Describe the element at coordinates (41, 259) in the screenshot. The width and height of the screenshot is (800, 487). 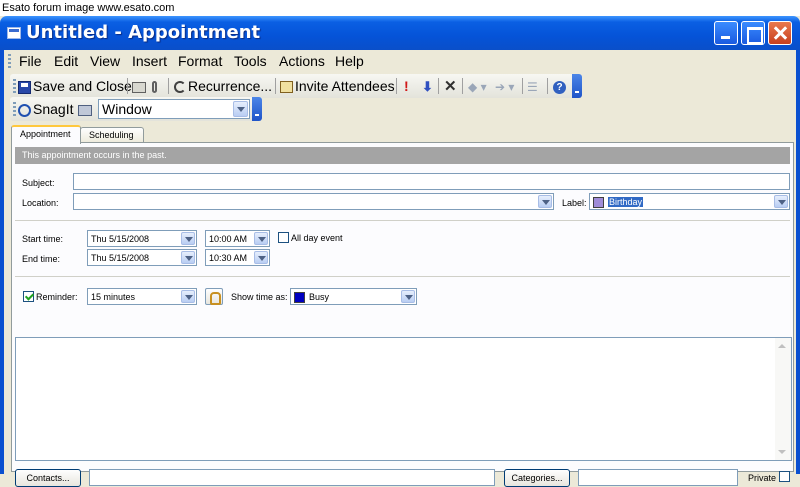
I see `end-time-label: End time:` at that location.